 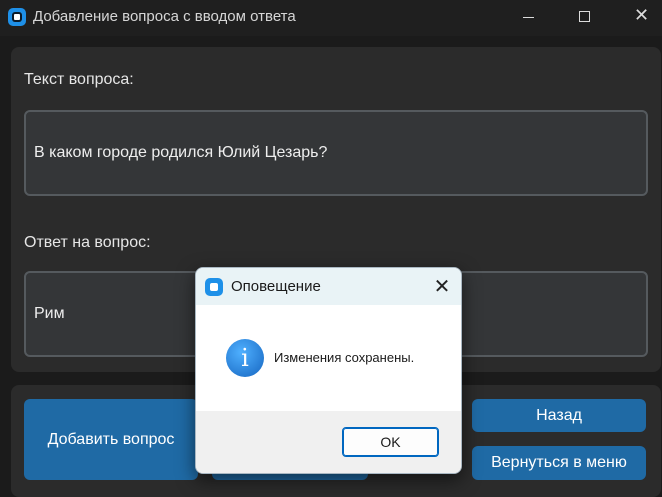 What do you see at coordinates (559, 415) in the screenshot?
I see `back-button: Назад` at bounding box center [559, 415].